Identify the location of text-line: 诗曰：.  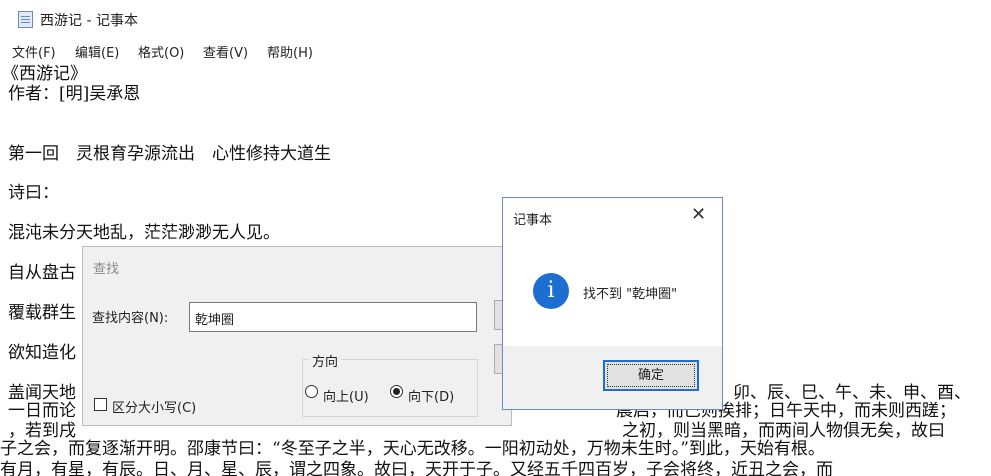
(33, 193).